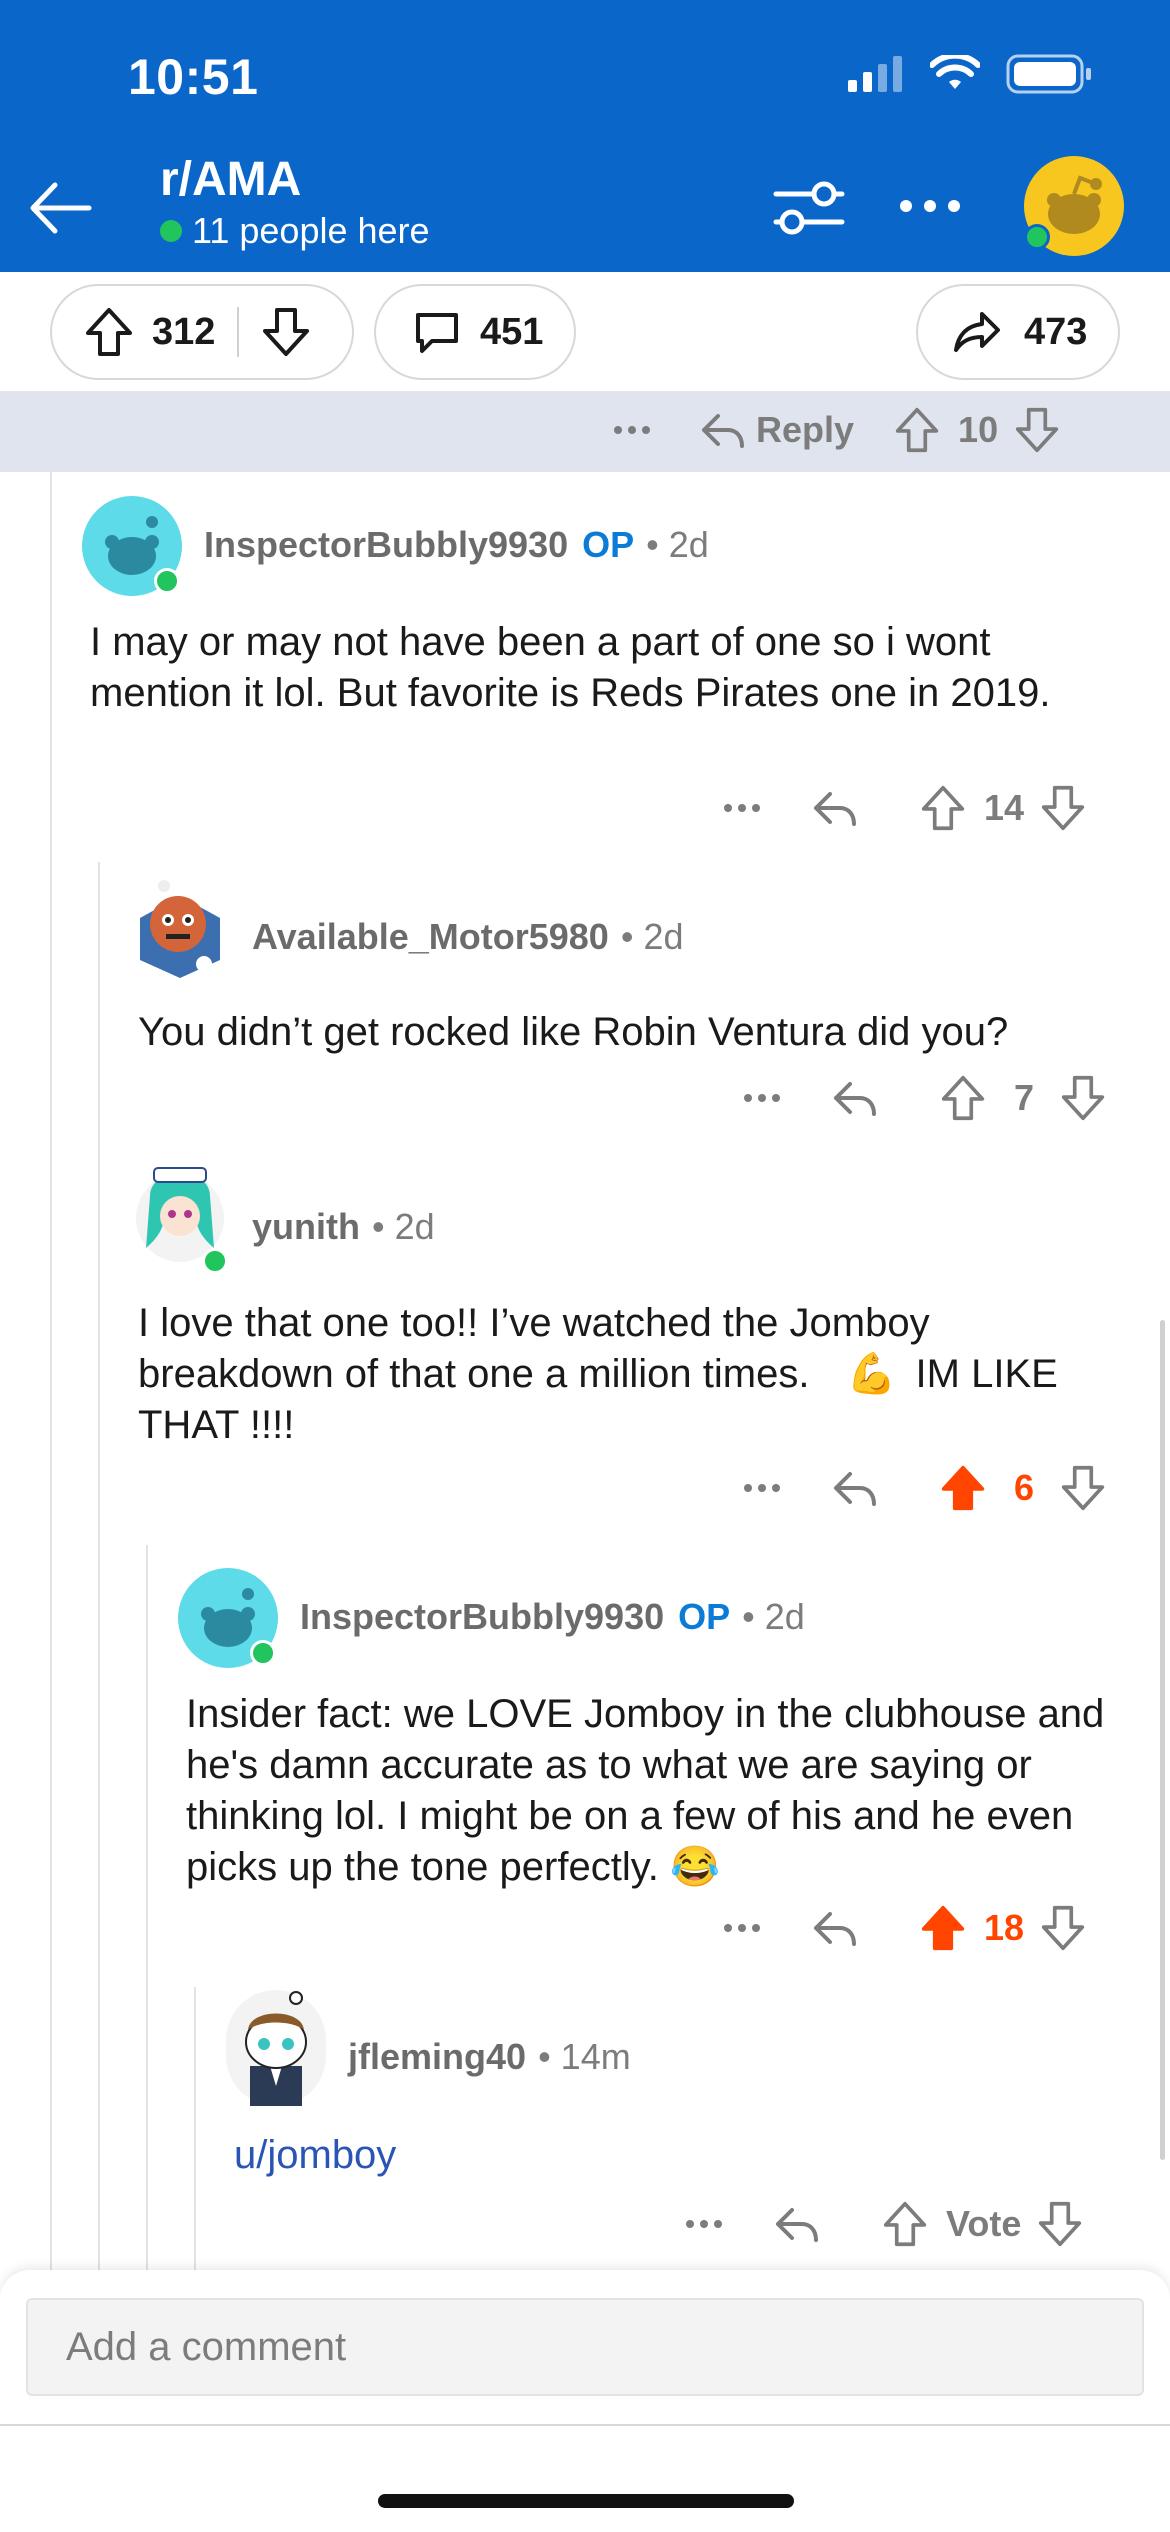 The image size is (1170, 2532). What do you see at coordinates (904, 1928) in the screenshot?
I see `comment-actions: 18` at bounding box center [904, 1928].